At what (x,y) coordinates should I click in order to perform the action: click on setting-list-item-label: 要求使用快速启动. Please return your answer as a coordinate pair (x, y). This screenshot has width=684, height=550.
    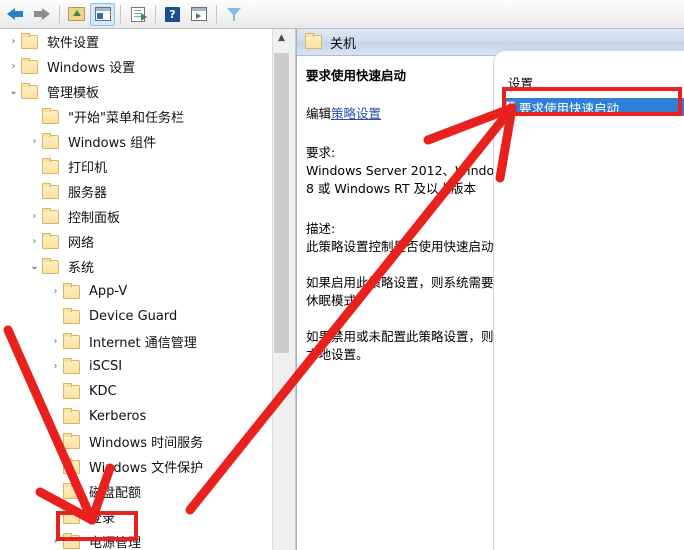
    Looking at the image, I should click on (569, 108).